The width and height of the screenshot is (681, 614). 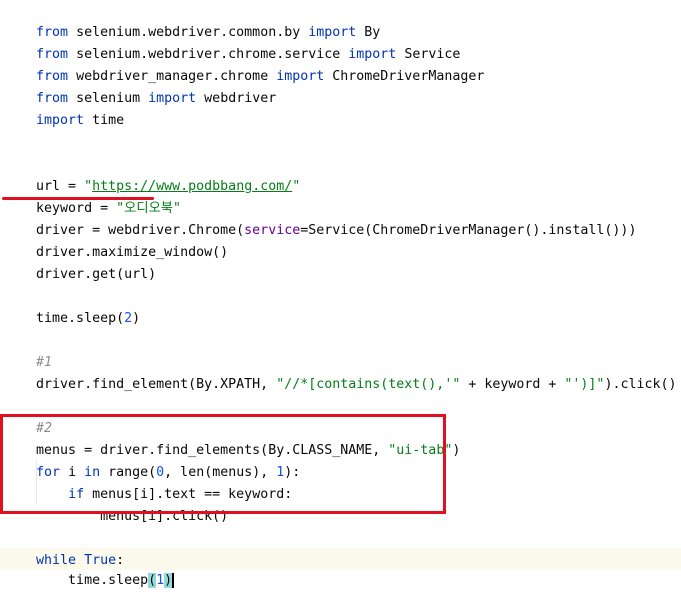 What do you see at coordinates (64, 548) in the screenshot?
I see `code-line-25: while True:` at bounding box center [64, 548].